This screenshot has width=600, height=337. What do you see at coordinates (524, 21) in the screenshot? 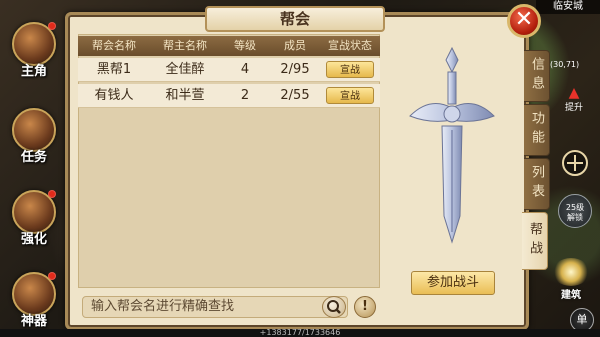
I see `close-button: ✕` at bounding box center [524, 21].